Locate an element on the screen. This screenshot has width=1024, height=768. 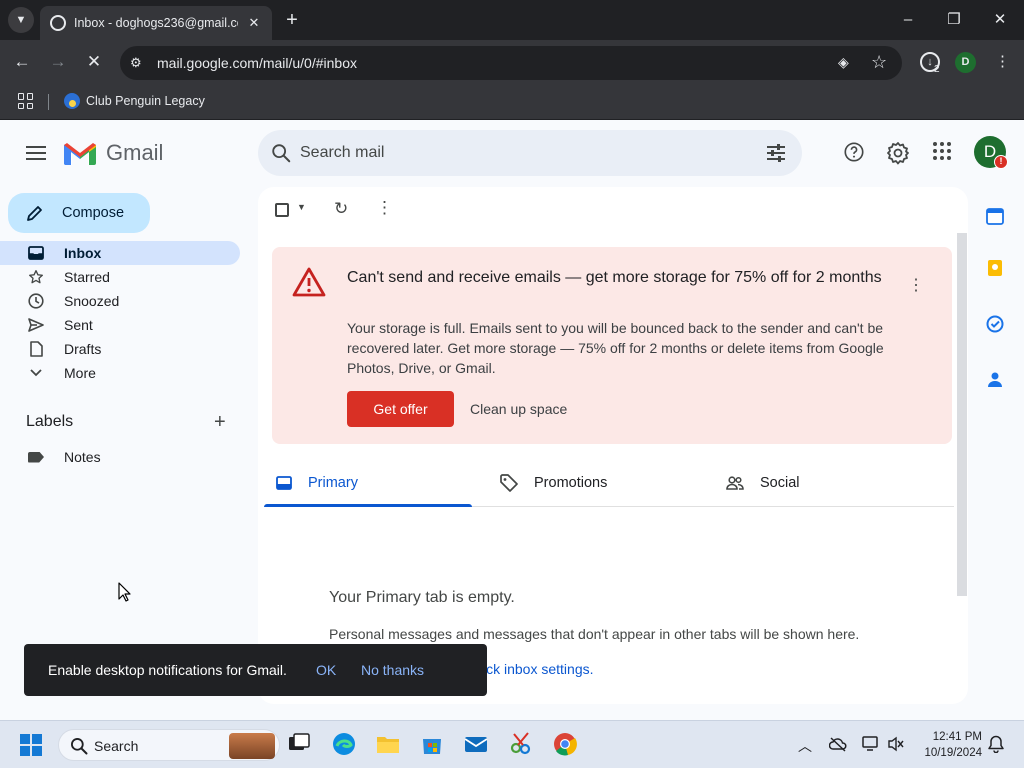
apps-shortcut-icon is located at coordinates (26, 101).